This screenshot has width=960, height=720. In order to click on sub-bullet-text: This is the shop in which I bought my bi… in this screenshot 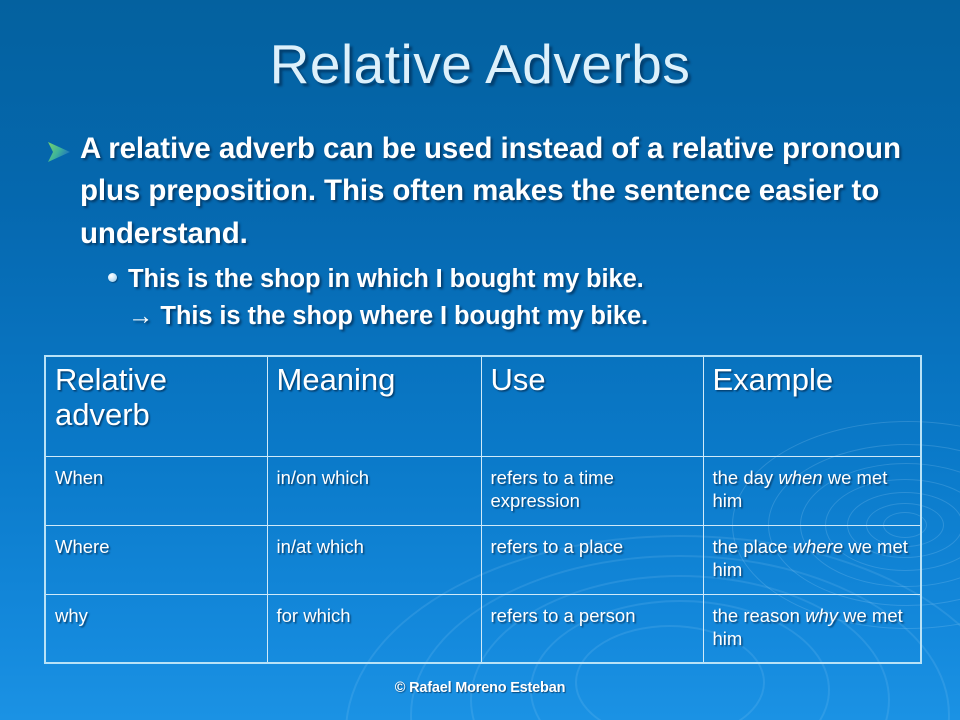, I will do `click(386, 279)`.